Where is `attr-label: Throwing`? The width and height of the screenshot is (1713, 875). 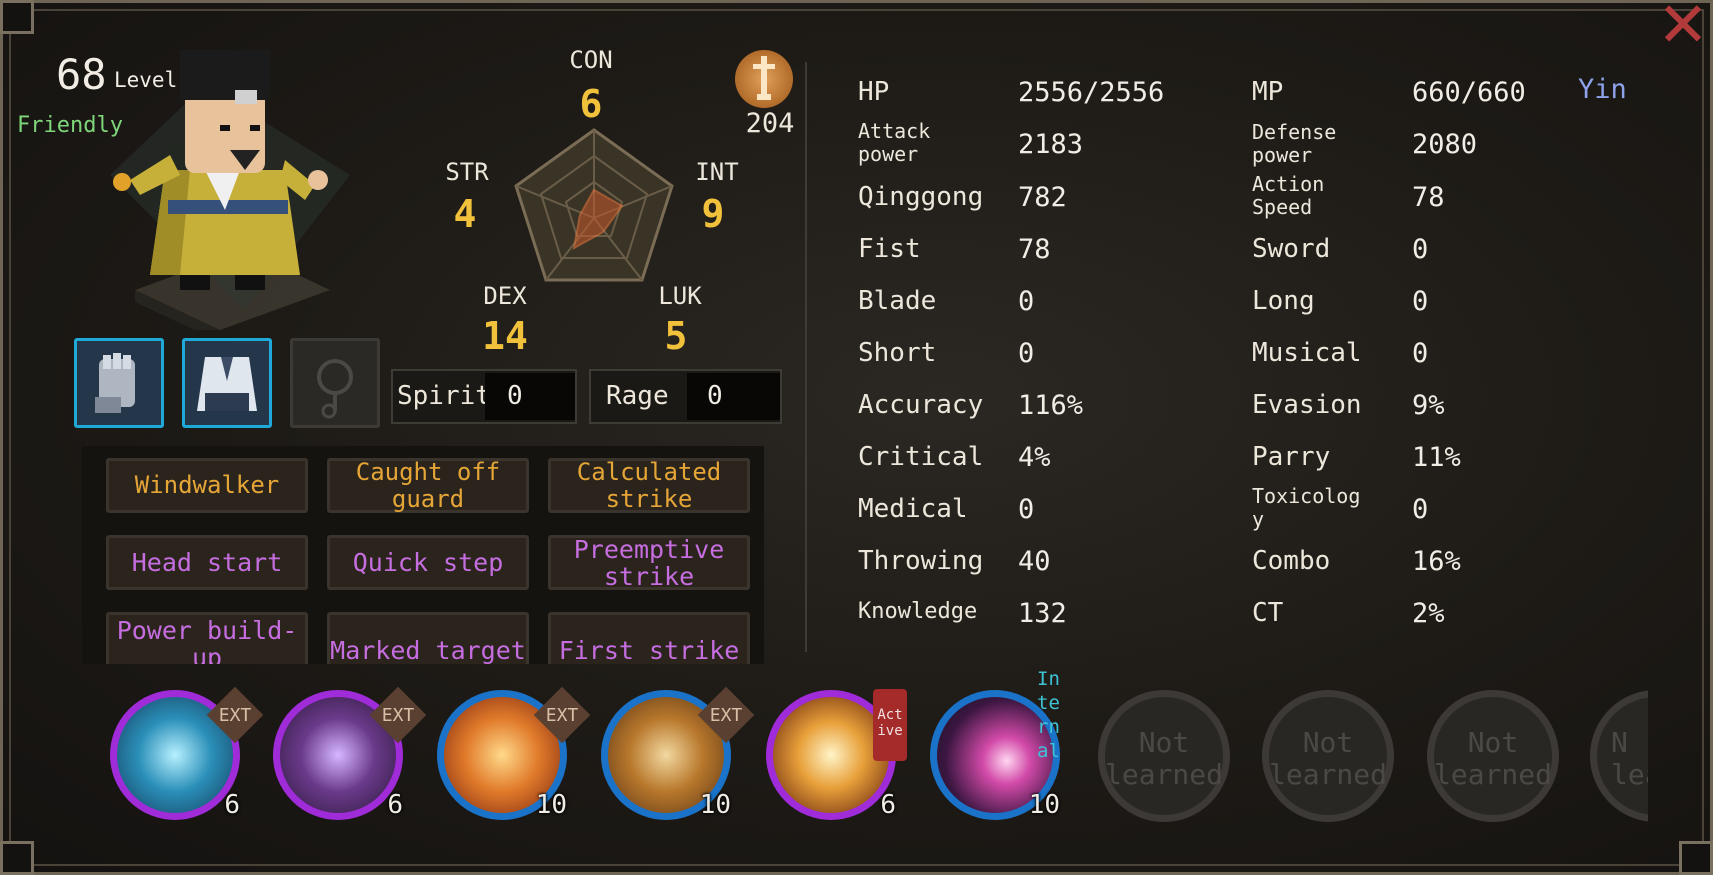 attr-label: Throwing is located at coordinates (921, 561).